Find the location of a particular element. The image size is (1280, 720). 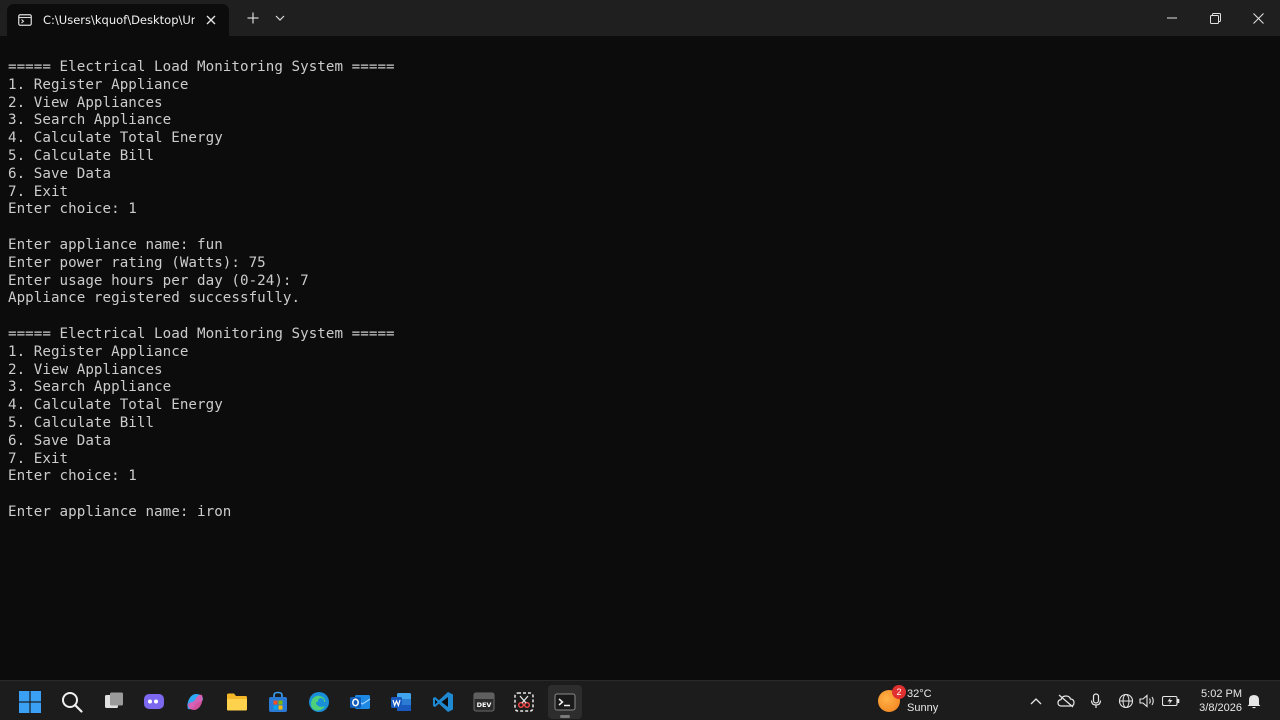

weather-condition: Sunny is located at coordinates (923, 708).